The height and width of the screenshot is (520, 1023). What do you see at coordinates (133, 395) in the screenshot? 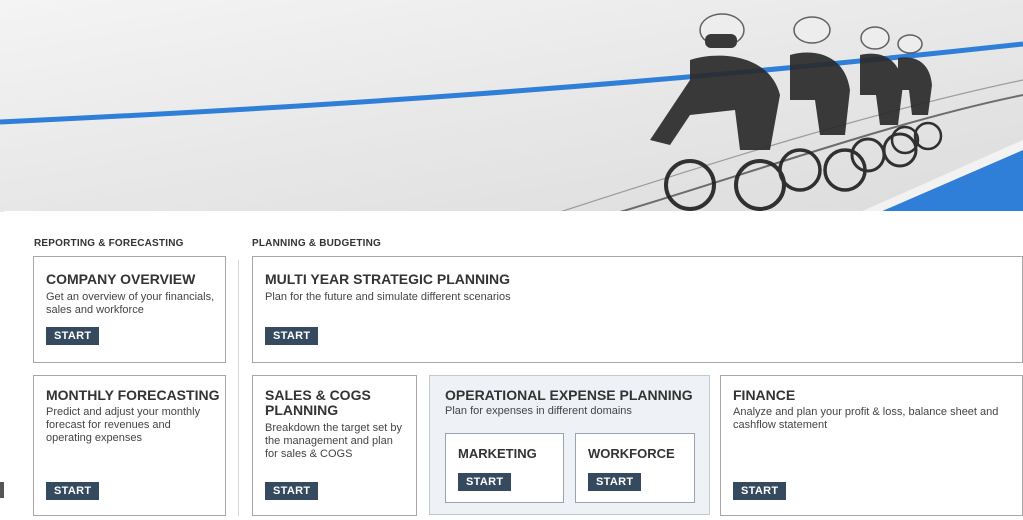
I see `tile-title: MONTHLY FORECASTING` at bounding box center [133, 395].